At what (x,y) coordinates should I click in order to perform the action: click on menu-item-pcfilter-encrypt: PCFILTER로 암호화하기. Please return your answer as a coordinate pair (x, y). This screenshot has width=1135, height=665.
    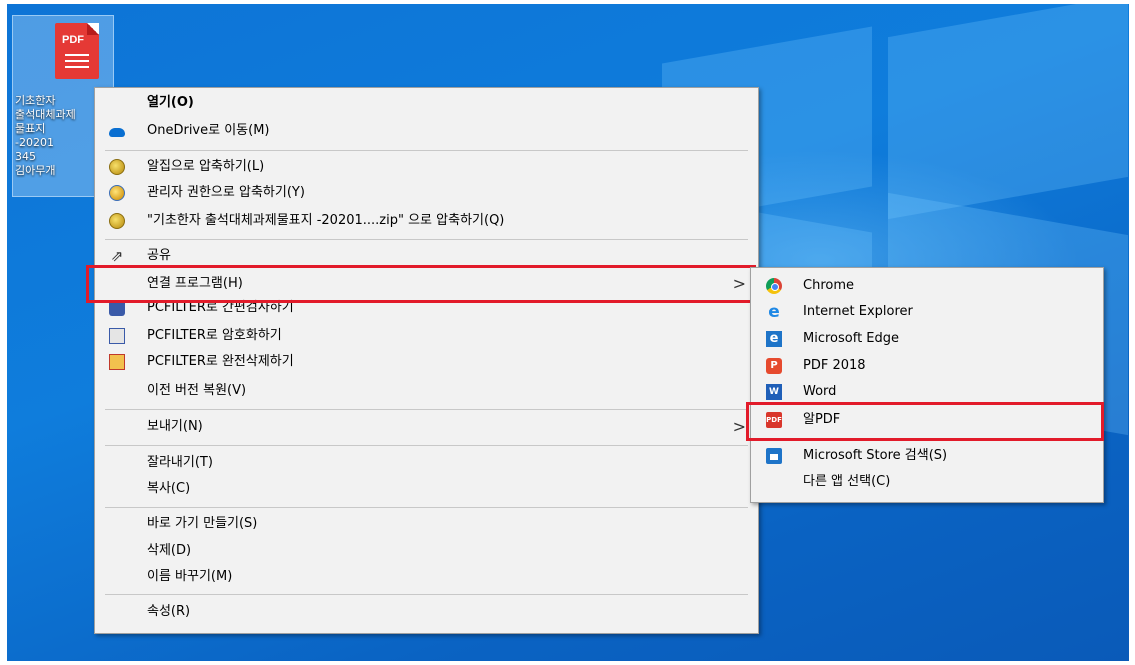
    Looking at the image, I should click on (426, 336).